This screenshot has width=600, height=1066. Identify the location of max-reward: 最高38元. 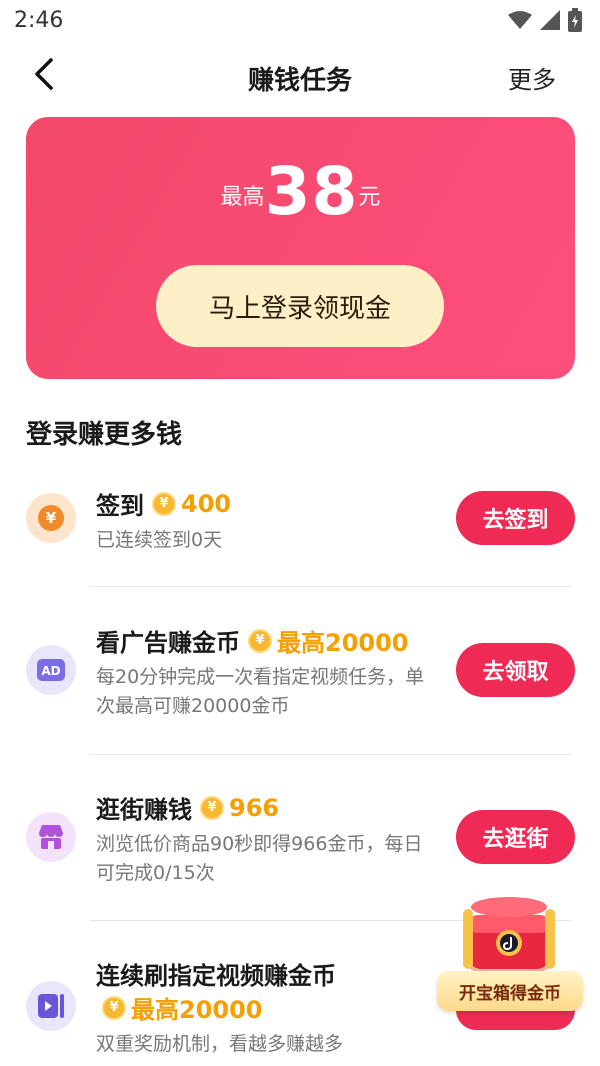
(300, 191).